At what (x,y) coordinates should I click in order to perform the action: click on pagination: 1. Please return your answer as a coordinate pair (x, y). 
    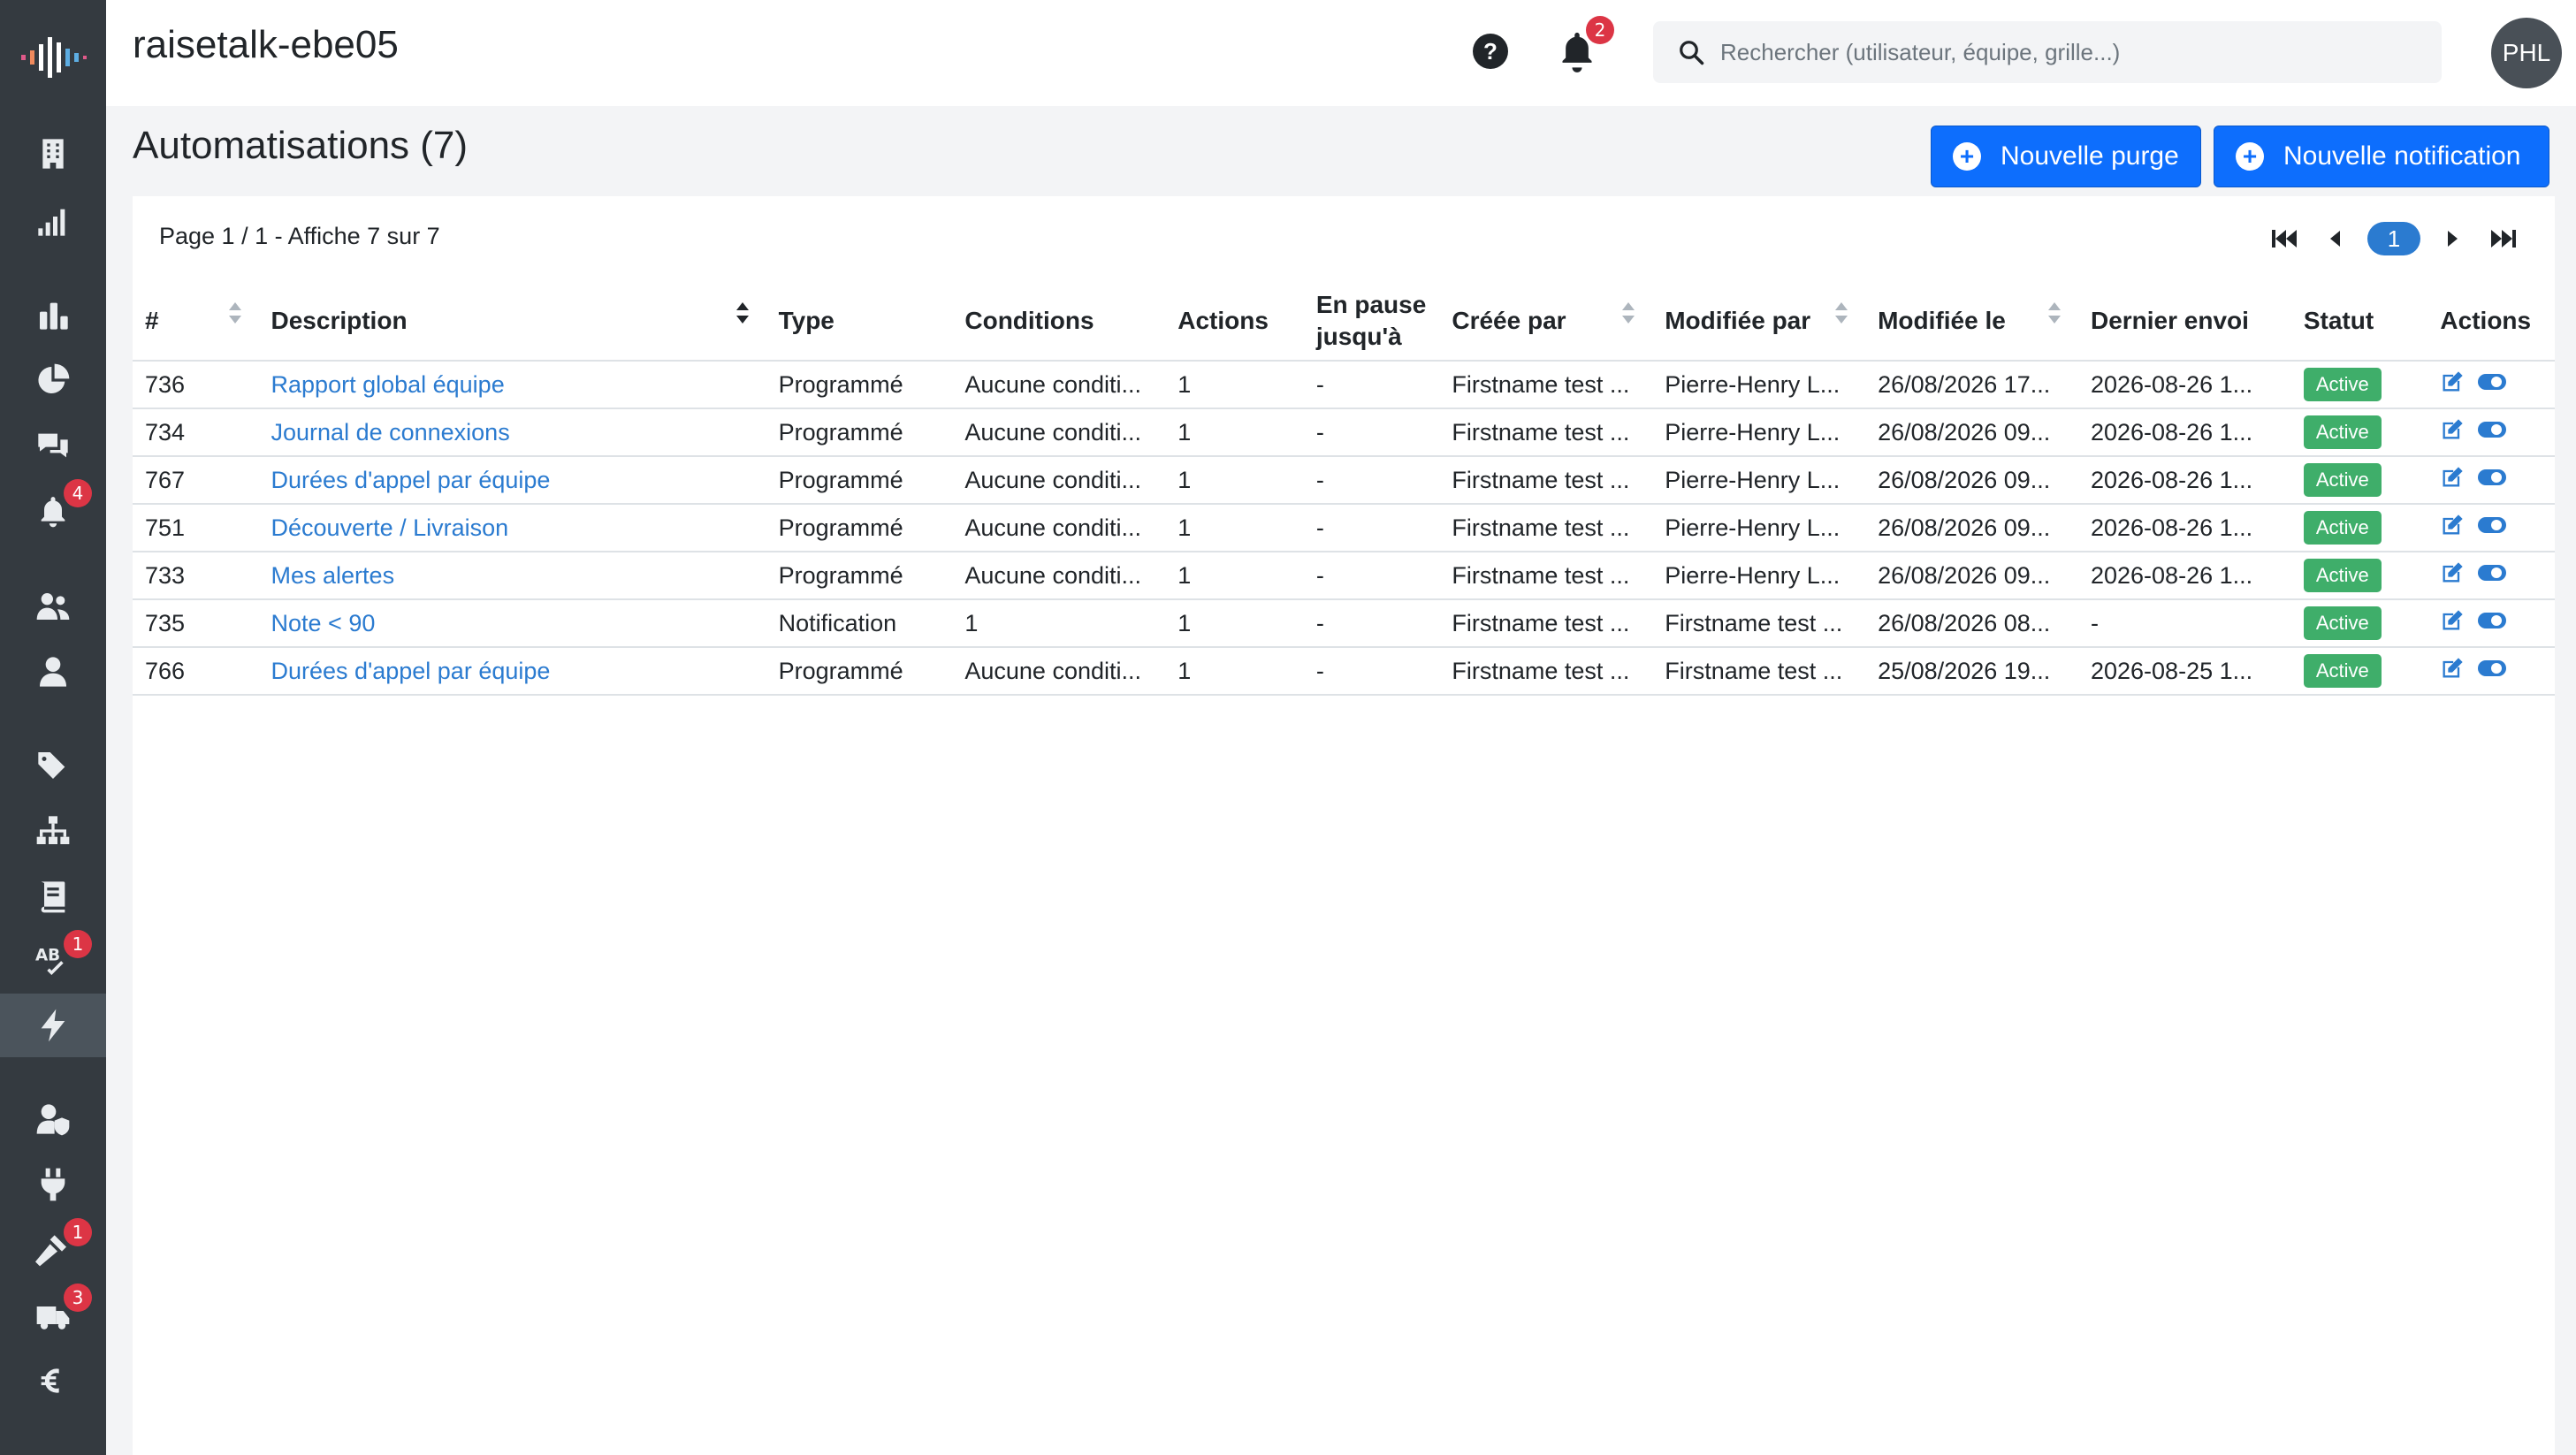
    Looking at the image, I should click on (2385, 238).